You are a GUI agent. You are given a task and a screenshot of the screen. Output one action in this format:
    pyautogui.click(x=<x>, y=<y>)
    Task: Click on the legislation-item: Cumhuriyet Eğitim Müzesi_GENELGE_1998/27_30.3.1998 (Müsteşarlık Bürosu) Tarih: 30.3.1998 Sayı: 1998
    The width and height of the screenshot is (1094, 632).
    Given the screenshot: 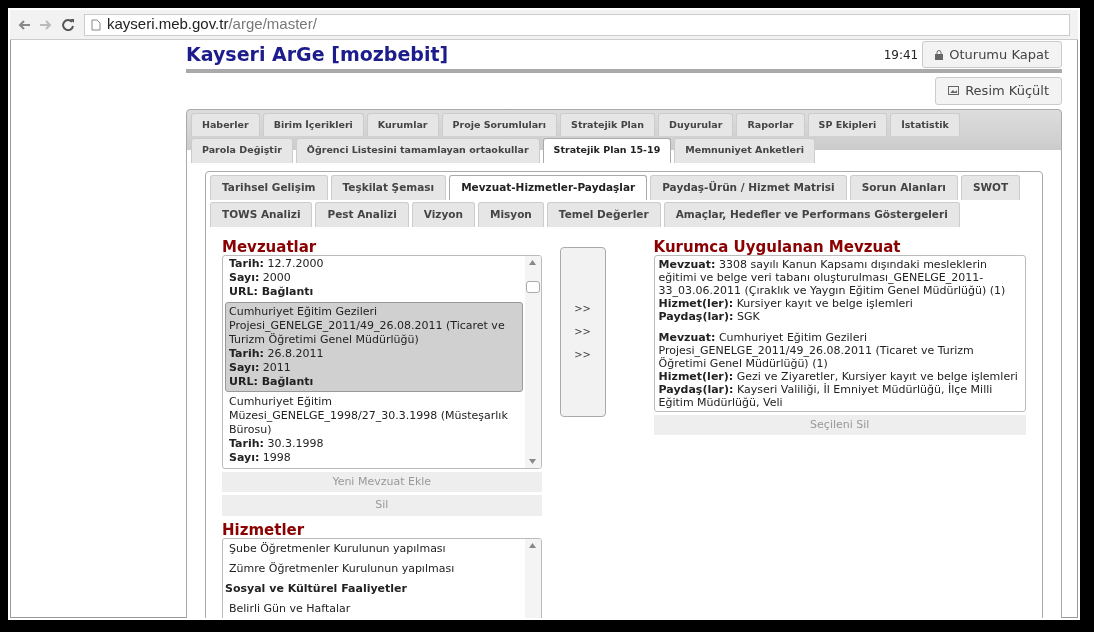 What is the action you would take?
    pyautogui.click(x=374, y=429)
    